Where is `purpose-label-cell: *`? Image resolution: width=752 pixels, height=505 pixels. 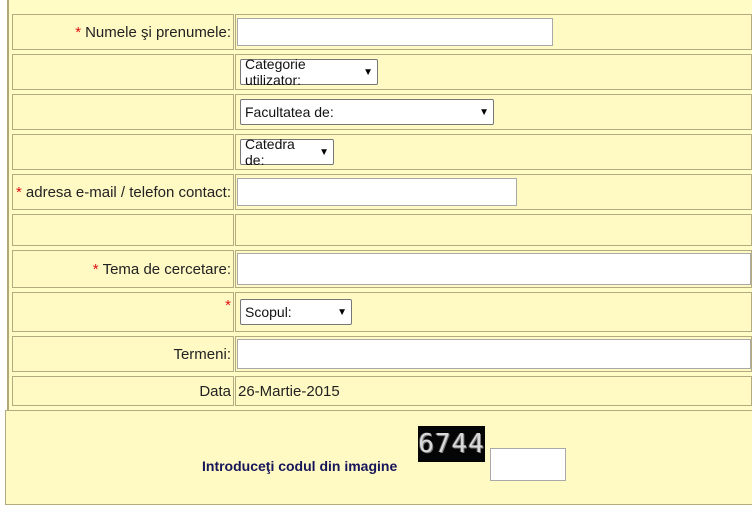
purpose-label-cell: * is located at coordinates (123, 312).